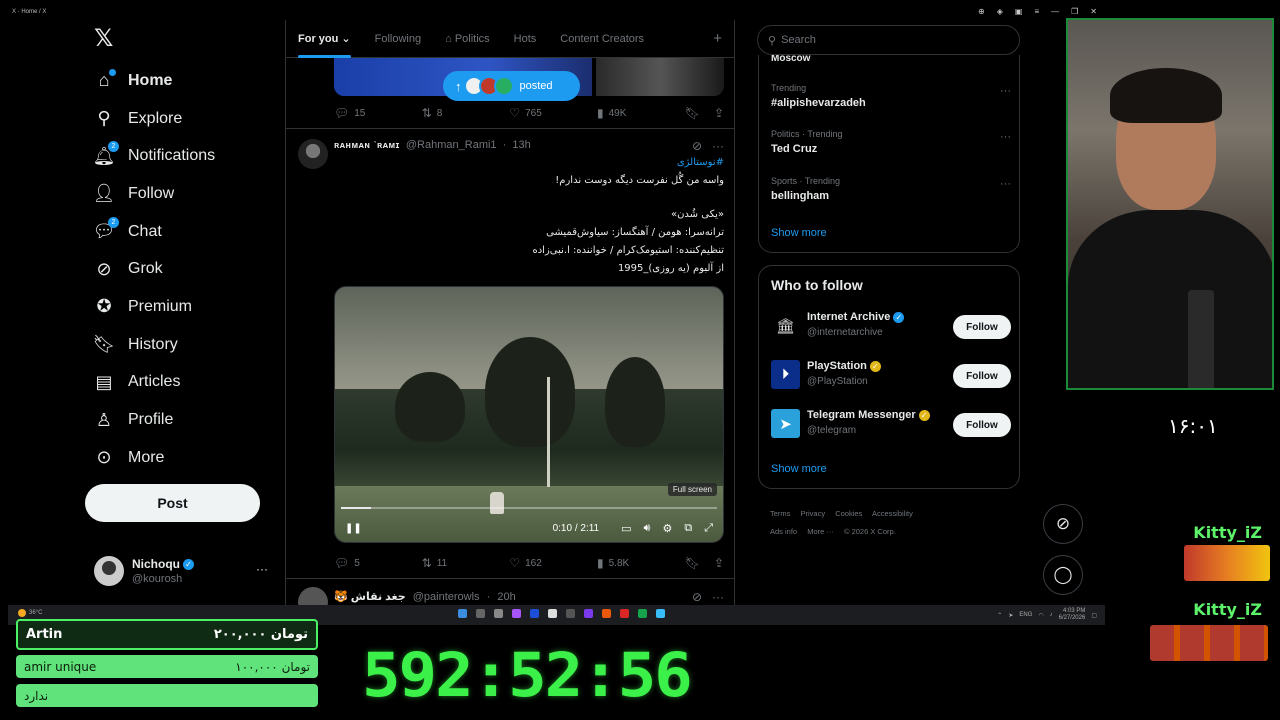  What do you see at coordinates (1051, 615) in the screenshot?
I see `volume-icon: ♪` at bounding box center [1051, 615].